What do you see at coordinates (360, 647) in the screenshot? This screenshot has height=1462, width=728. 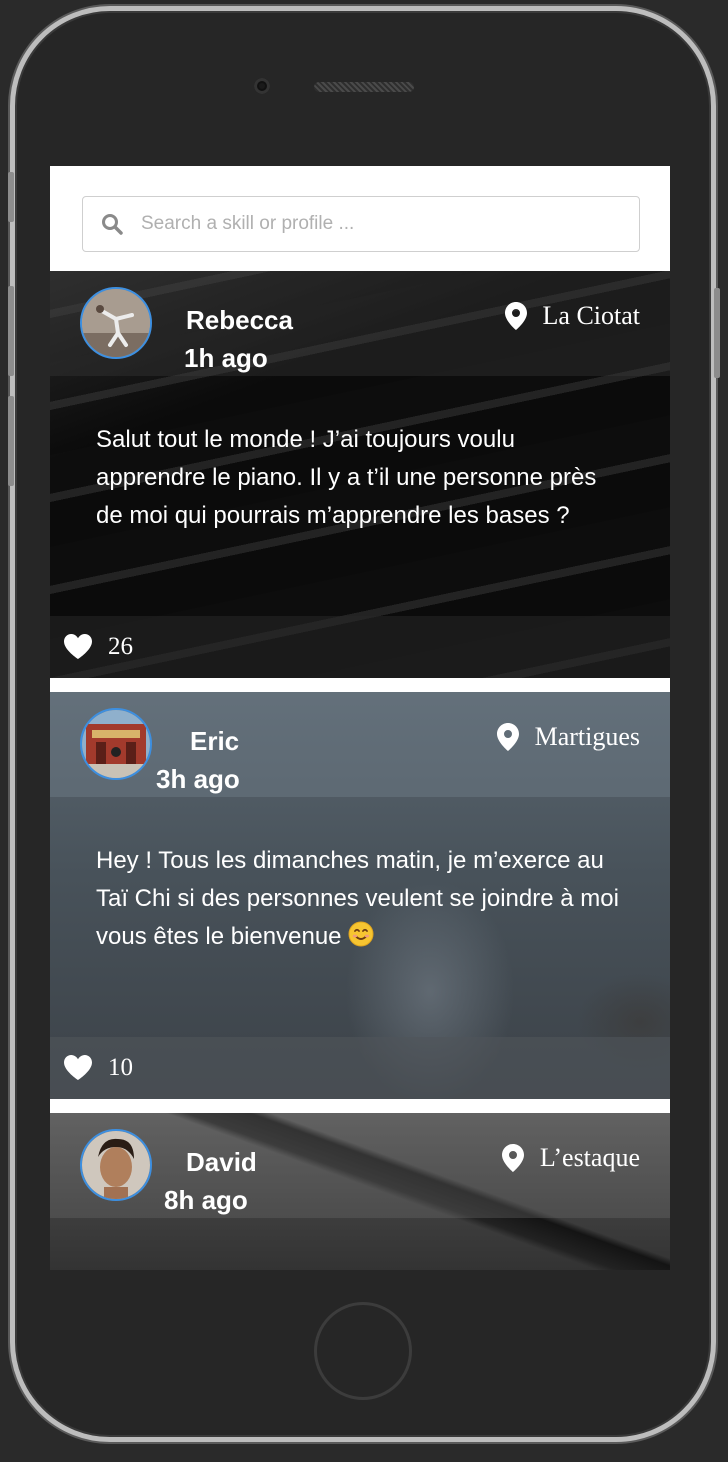 I see `post-footer: 26` at bounding box center [360, 647].